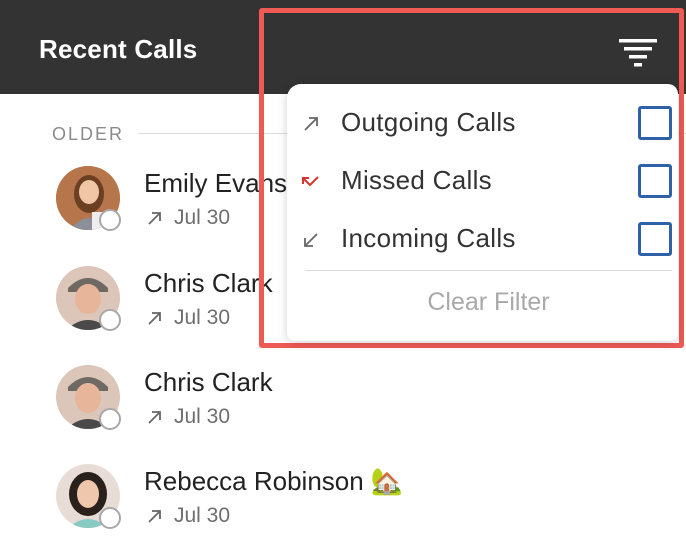 This screenshot has width=686, height=552. I want to click on filter-option-label: Incoming Calls, so click(428, 238).